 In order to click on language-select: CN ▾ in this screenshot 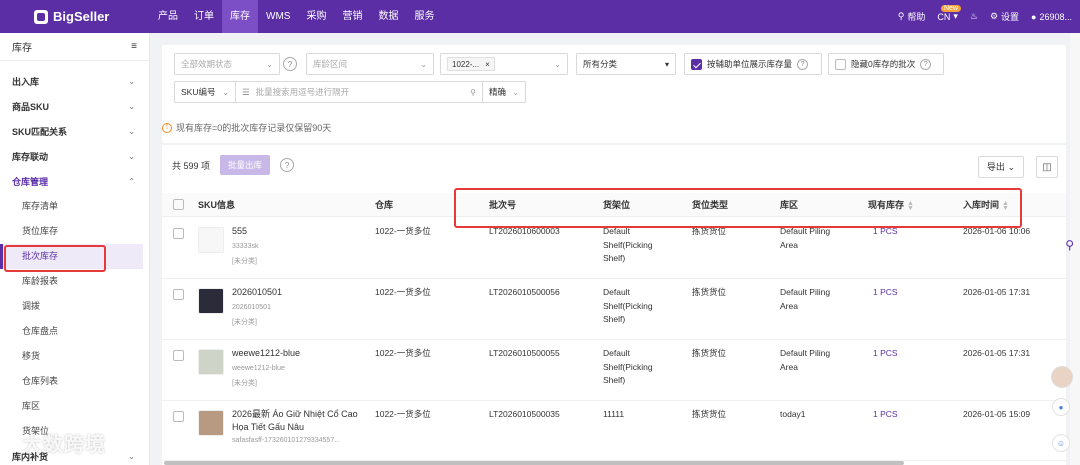, I will do `click(947, 16)`.